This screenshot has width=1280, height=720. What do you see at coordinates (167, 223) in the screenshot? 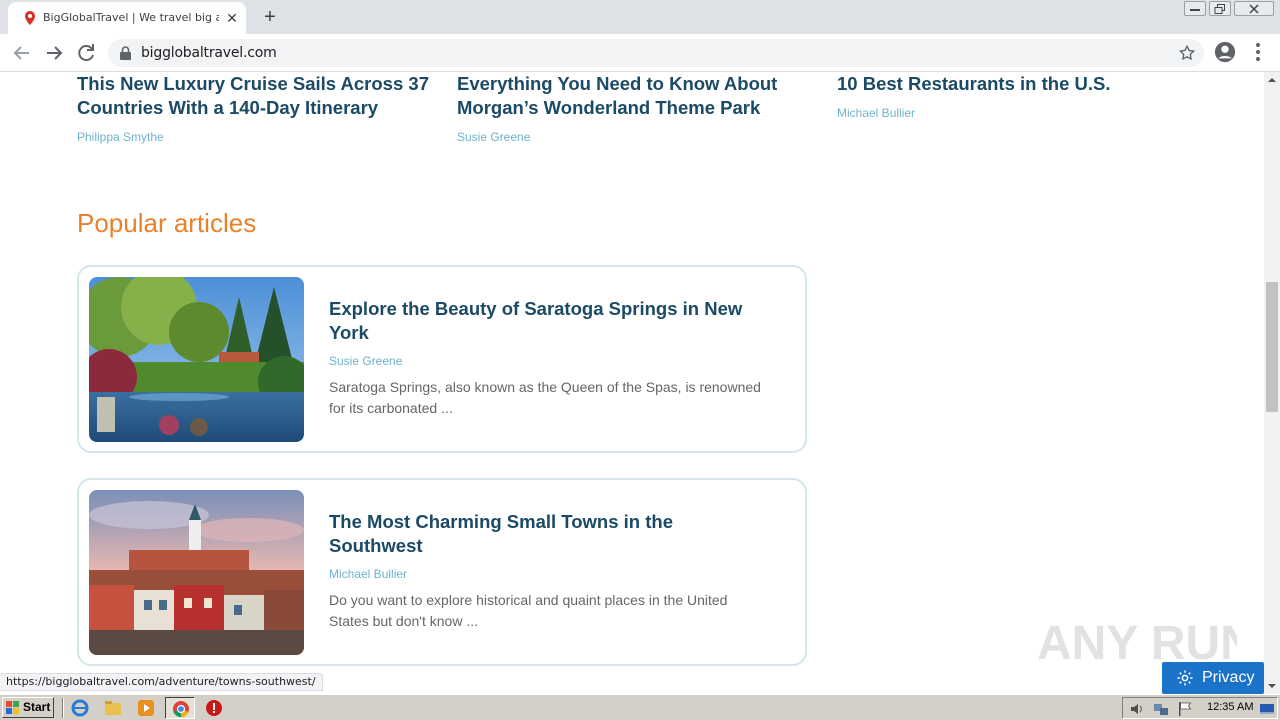
I see `section-title: Popular articles` at bounding box center [167, 223].